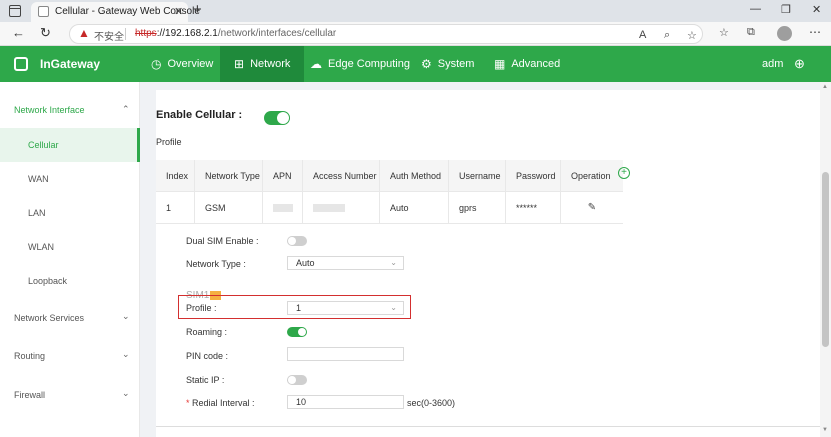 The height and width of the screenshot is (437, 831). I want to click on window-menu-icon, so click(15, 11).